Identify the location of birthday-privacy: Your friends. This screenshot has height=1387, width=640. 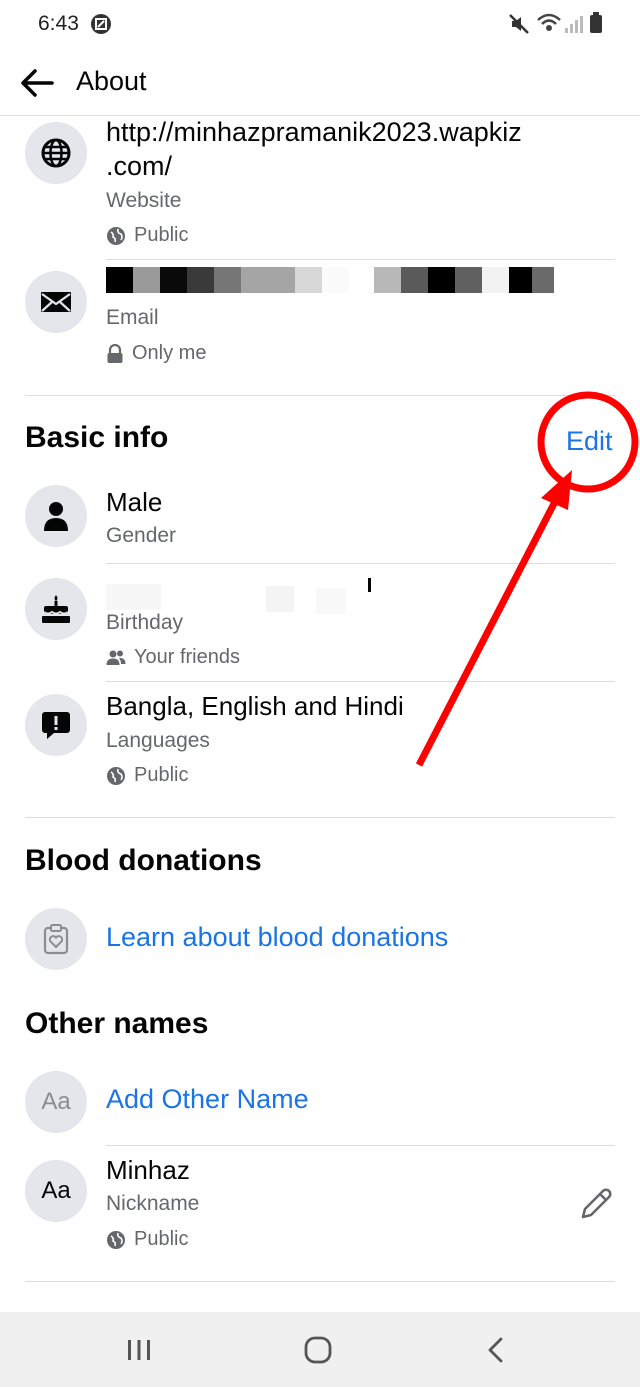
(173, 657).